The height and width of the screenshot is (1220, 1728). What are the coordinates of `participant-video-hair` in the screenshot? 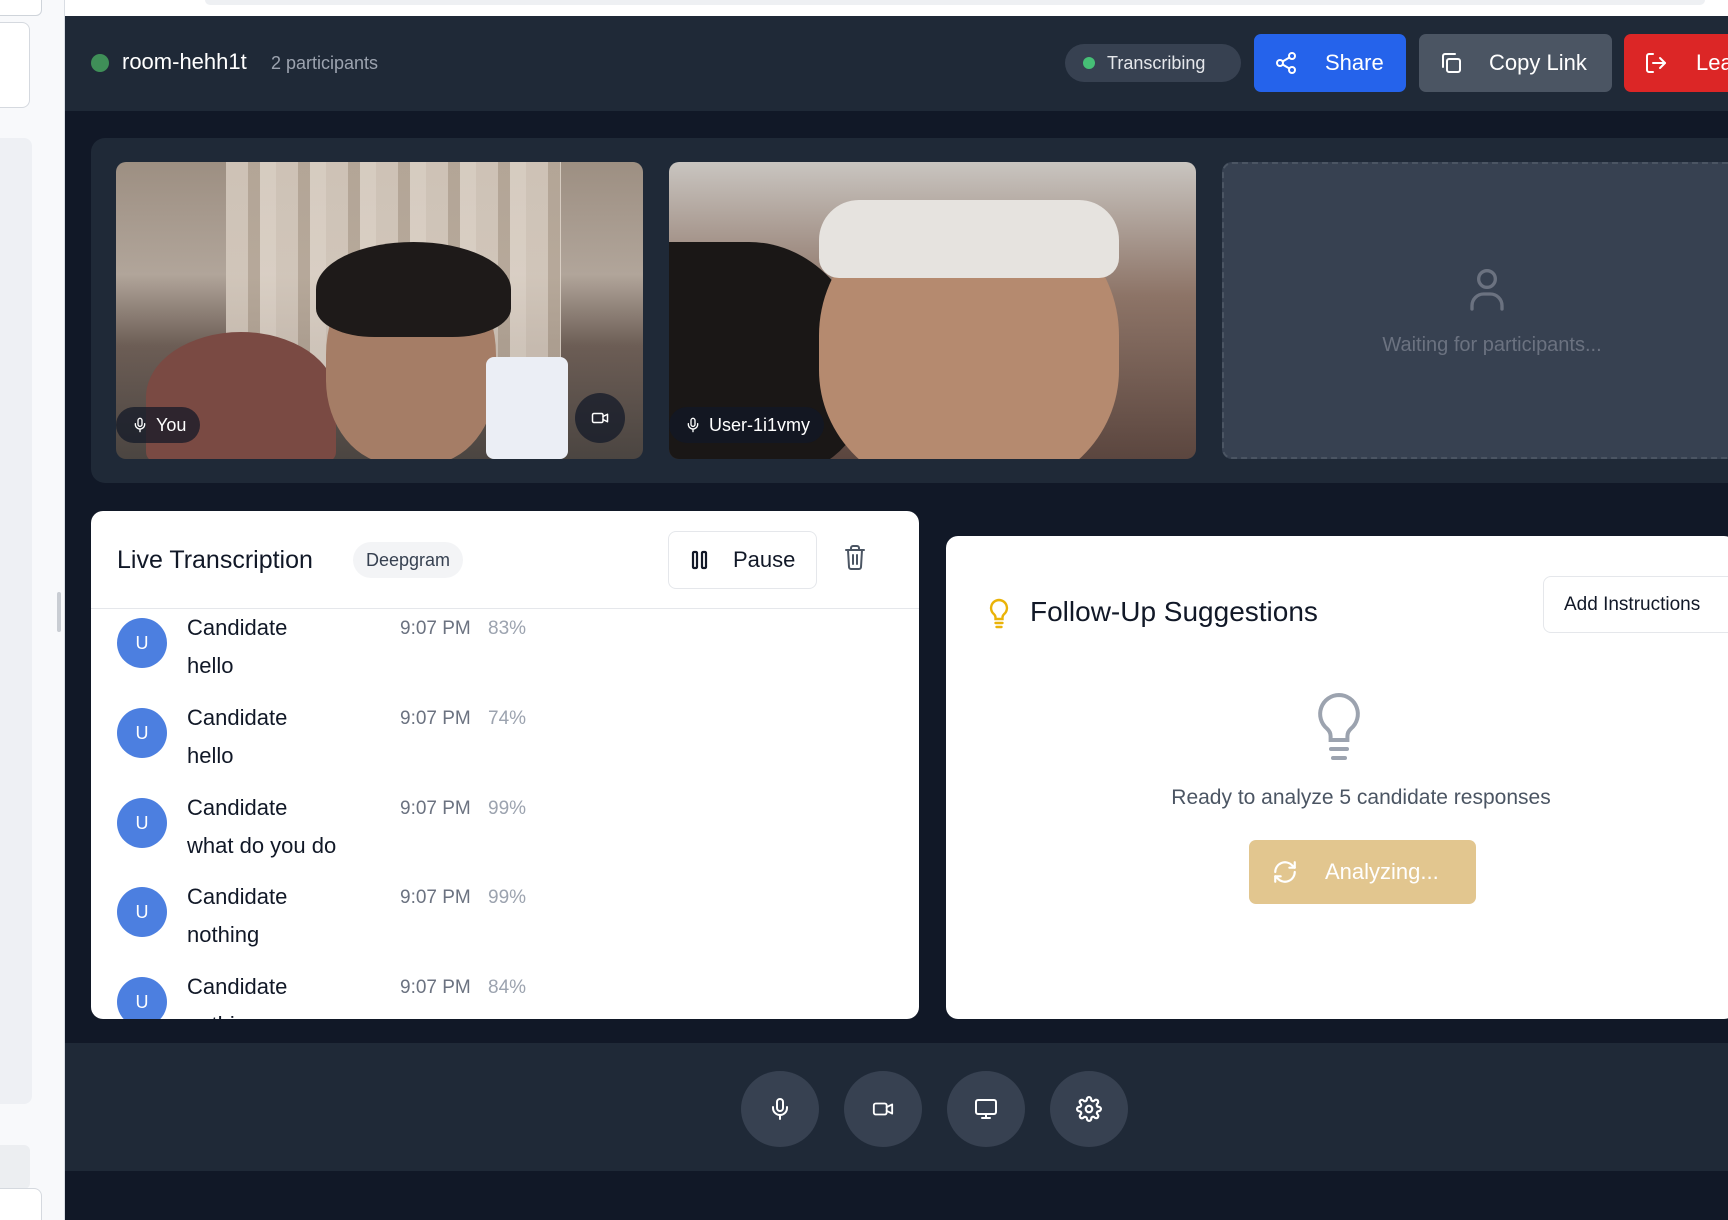 It's located at (413, 289).